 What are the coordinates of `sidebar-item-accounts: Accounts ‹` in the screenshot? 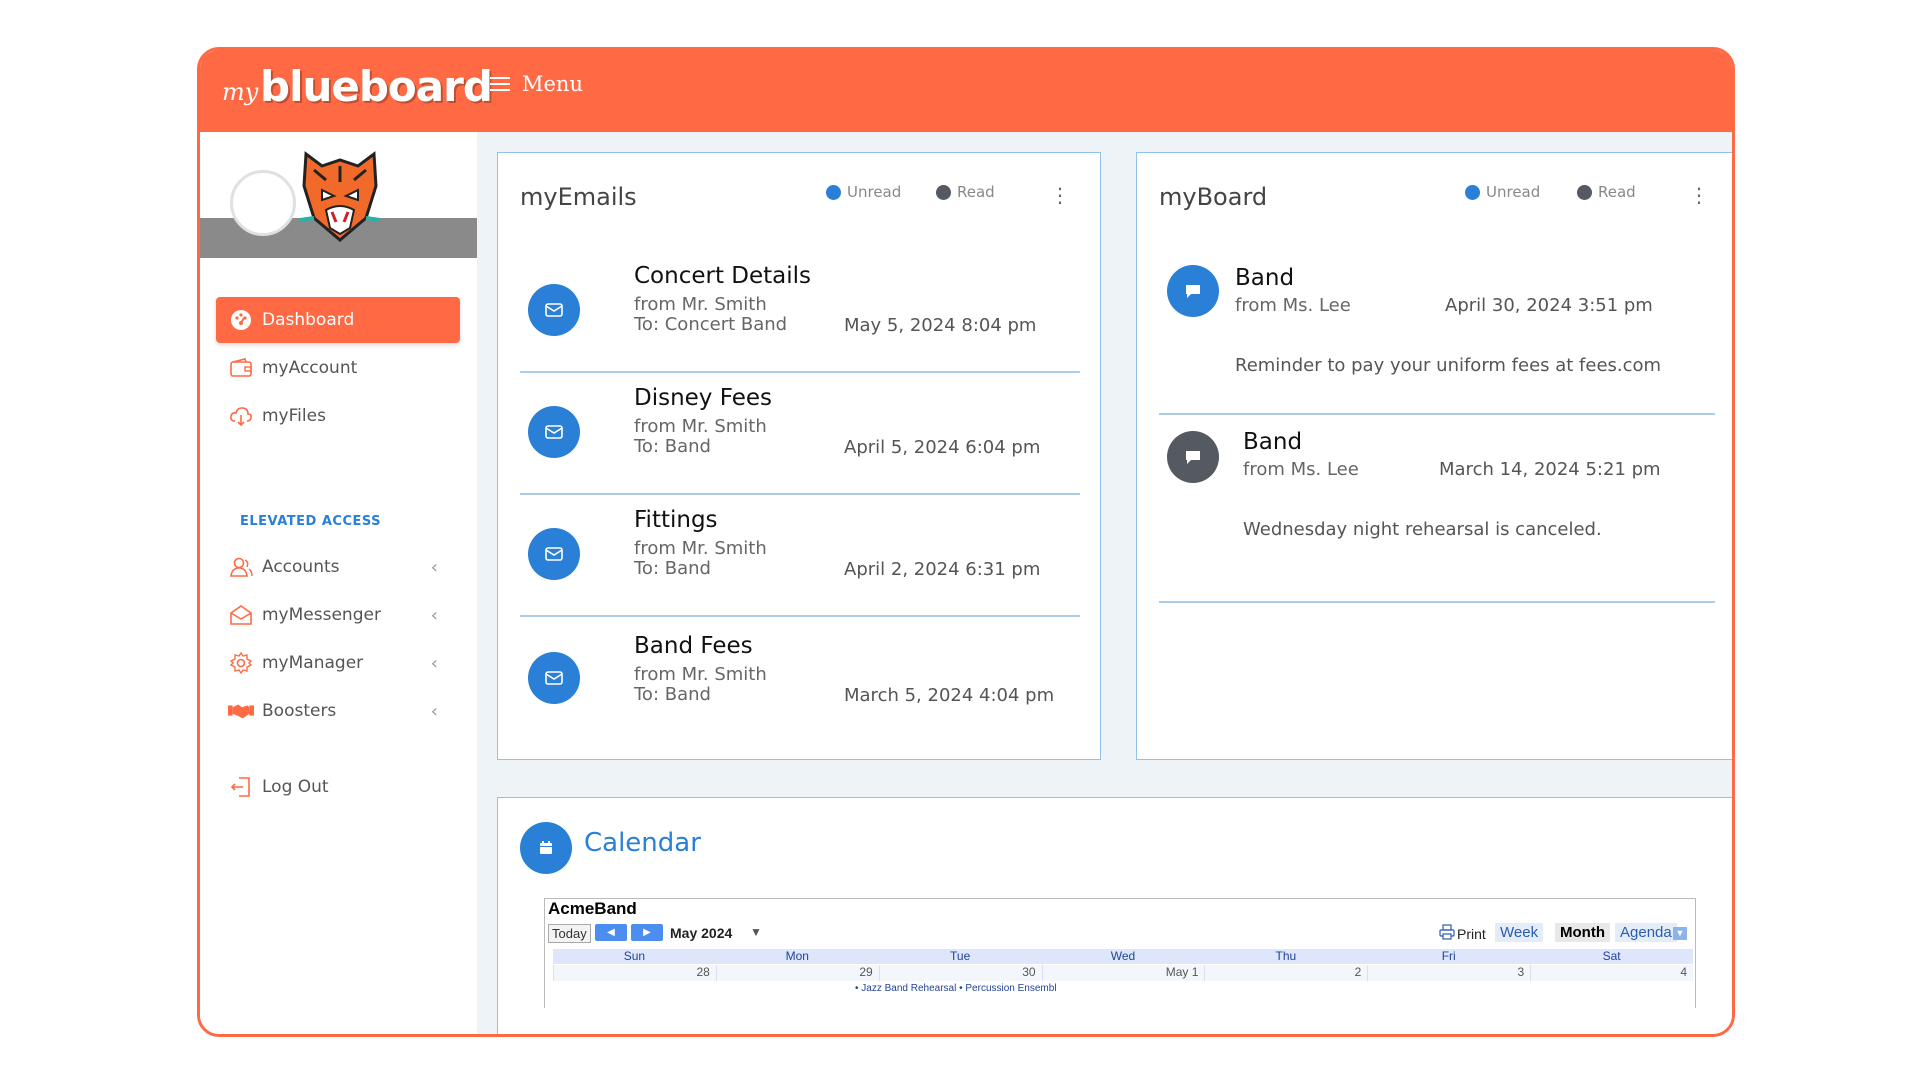 It's located at (338, 567).